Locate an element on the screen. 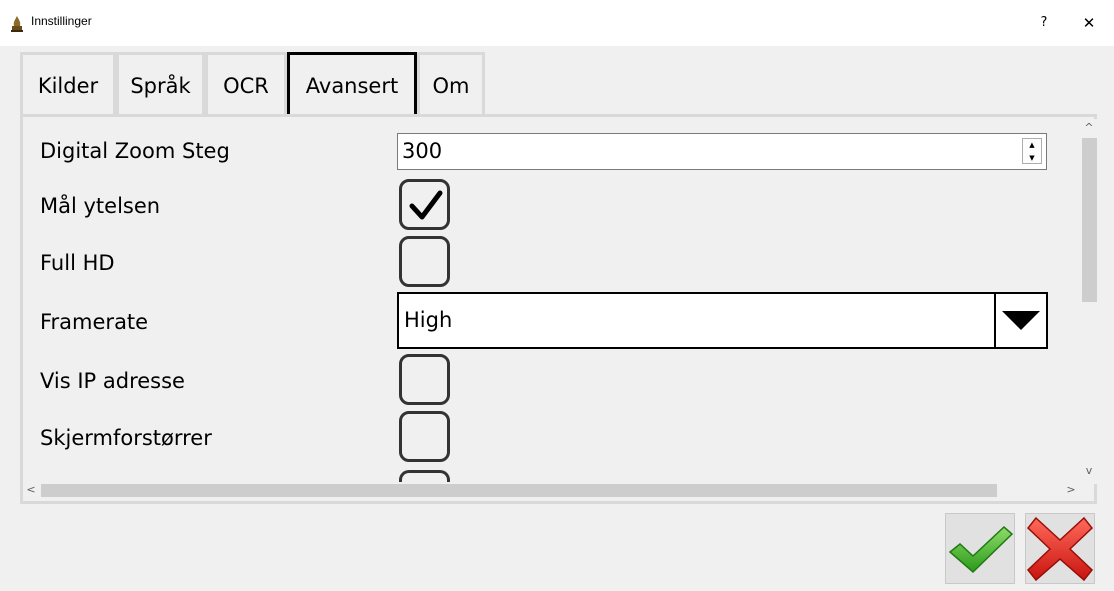 The image size is (1114, 591). red-x-icon is located at coordinates (1060, 549).